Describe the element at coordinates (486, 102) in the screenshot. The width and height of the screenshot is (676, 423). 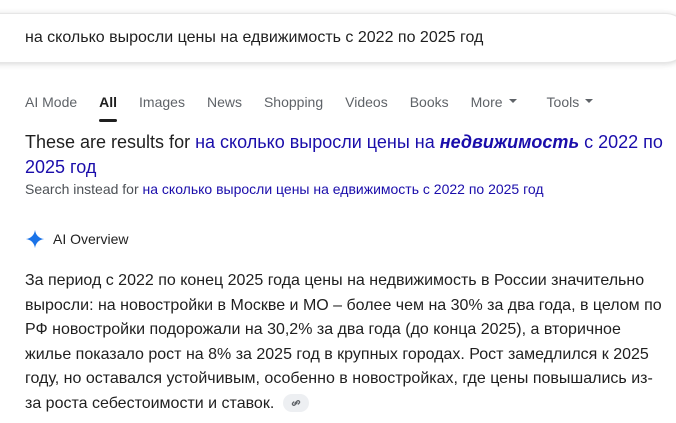
I see `tab-more-label: More` at that location.